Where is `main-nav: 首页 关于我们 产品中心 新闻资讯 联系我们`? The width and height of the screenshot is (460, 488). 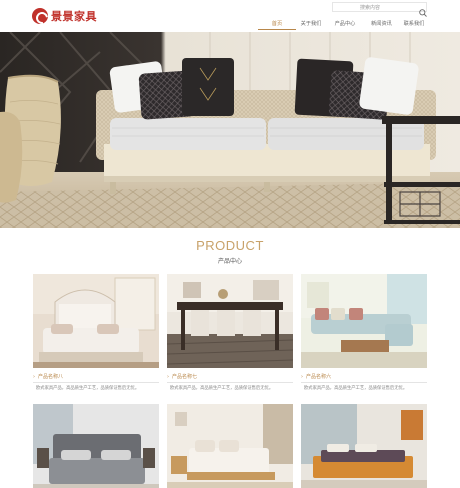
main-nav: 首页 关于我们 产品中心 新闻资讯 联系我们 is located at coordinates (343, 23).